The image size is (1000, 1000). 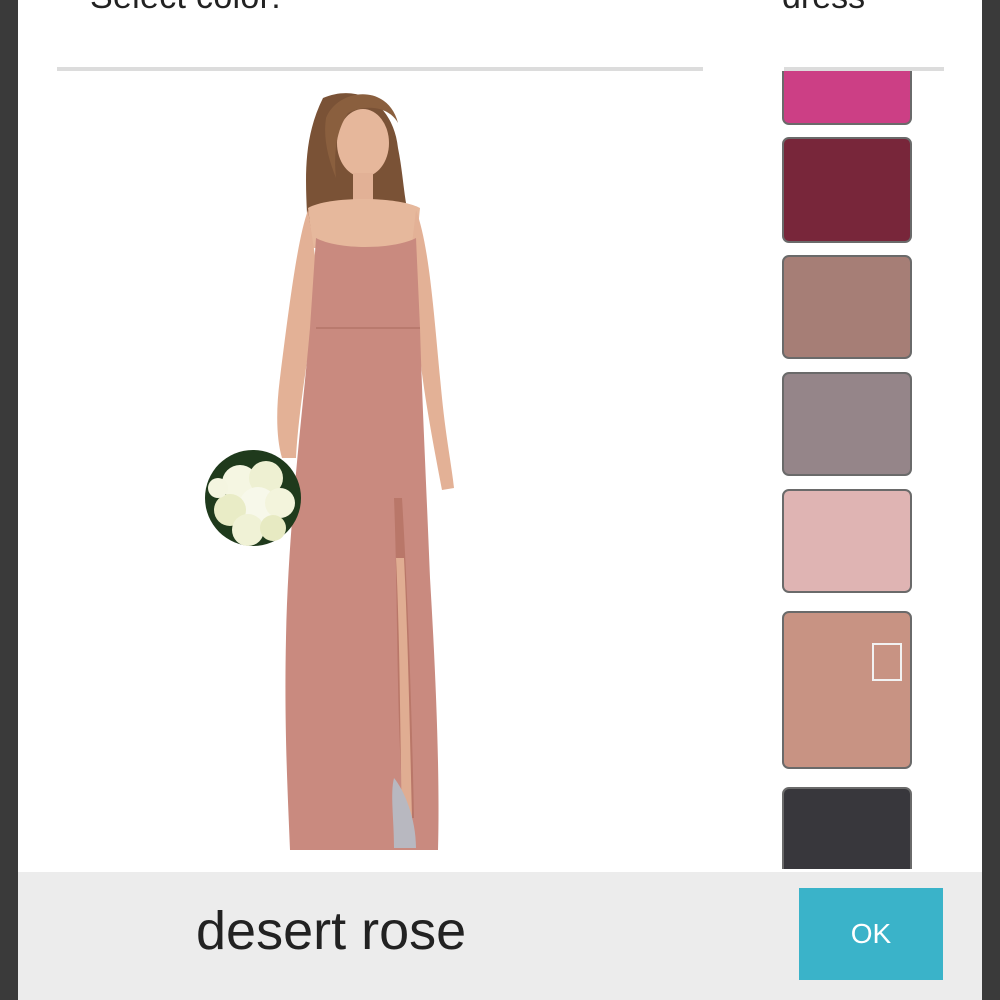 What do you see at coordinates (847, 424) in the screenshot?
I see `swatch-gray-mauve` at bounding box center [847, 424].